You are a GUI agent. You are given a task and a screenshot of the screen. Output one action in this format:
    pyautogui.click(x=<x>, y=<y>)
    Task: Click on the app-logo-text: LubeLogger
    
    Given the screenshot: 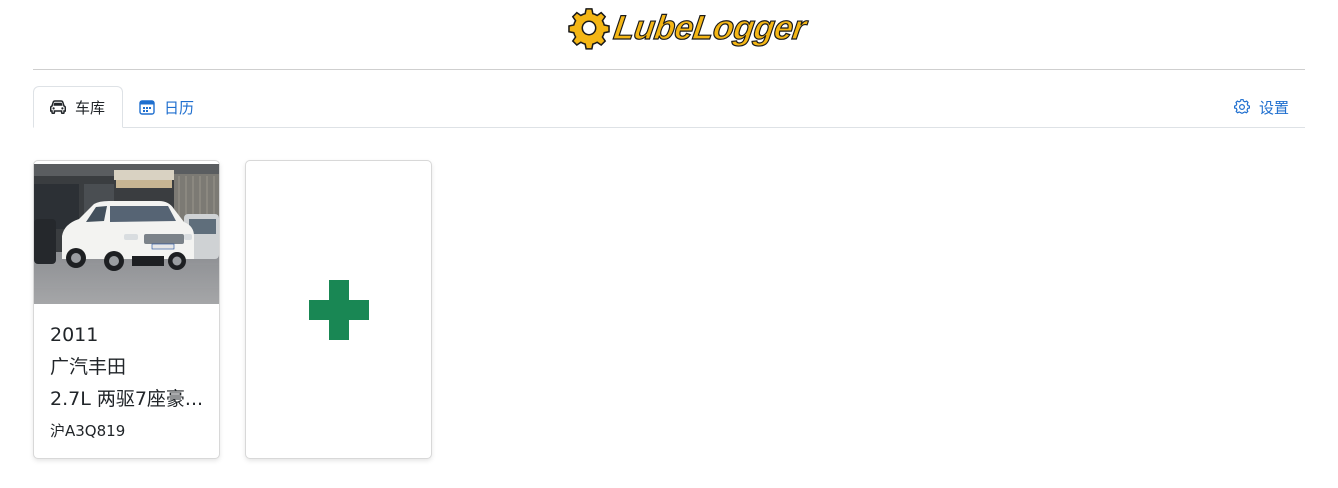 What is the action you would take?
    pyautogui.click(x=710, y=27)
    